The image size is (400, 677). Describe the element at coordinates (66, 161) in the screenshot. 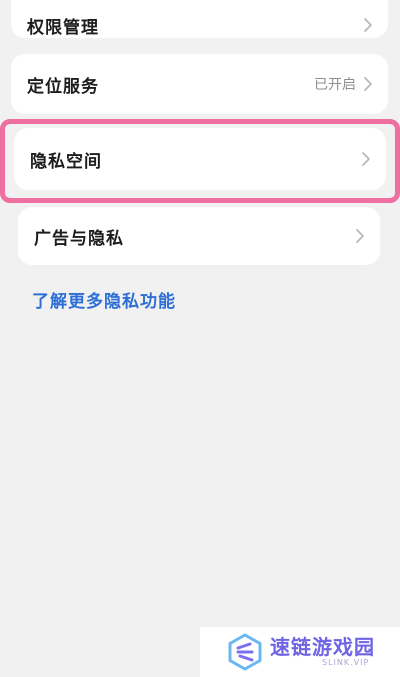

I see `private-space-label: 隐私空间` at that location.